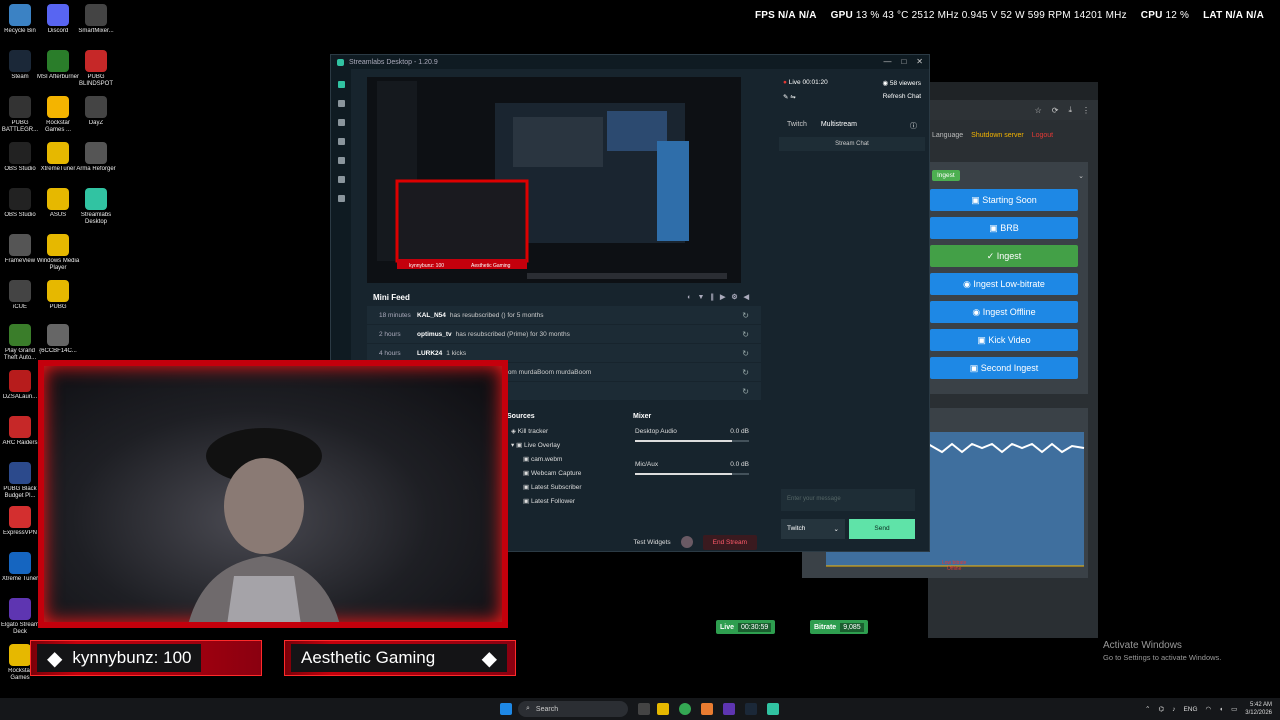 The width and height of the screenshot is (1280, 720). I want to click on stream-deck-icon, so click(729, 709).